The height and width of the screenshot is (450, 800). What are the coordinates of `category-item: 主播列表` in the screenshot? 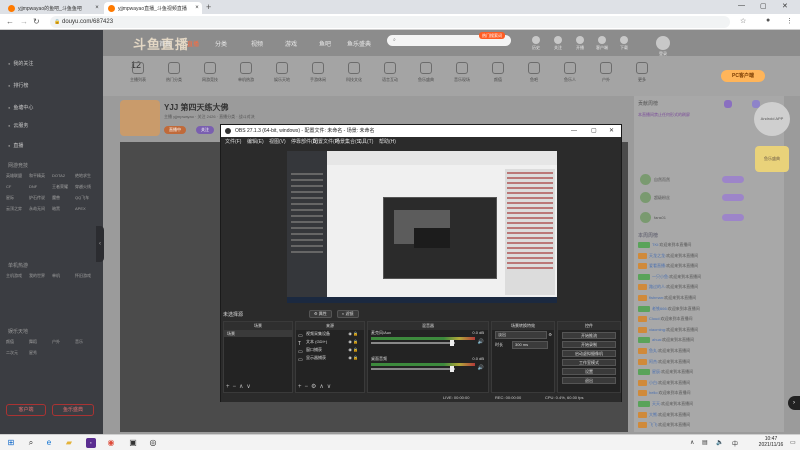 It's located at (138, 72).